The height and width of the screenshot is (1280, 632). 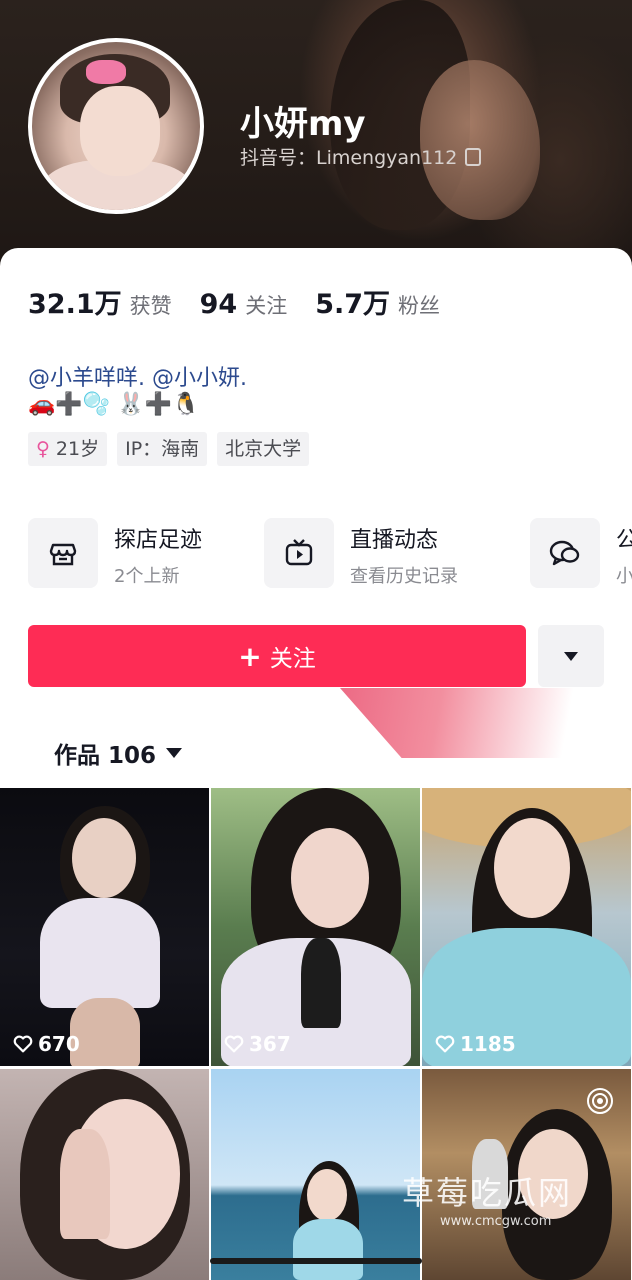 I want to click on tv-icon, so click(x=299, y=553).